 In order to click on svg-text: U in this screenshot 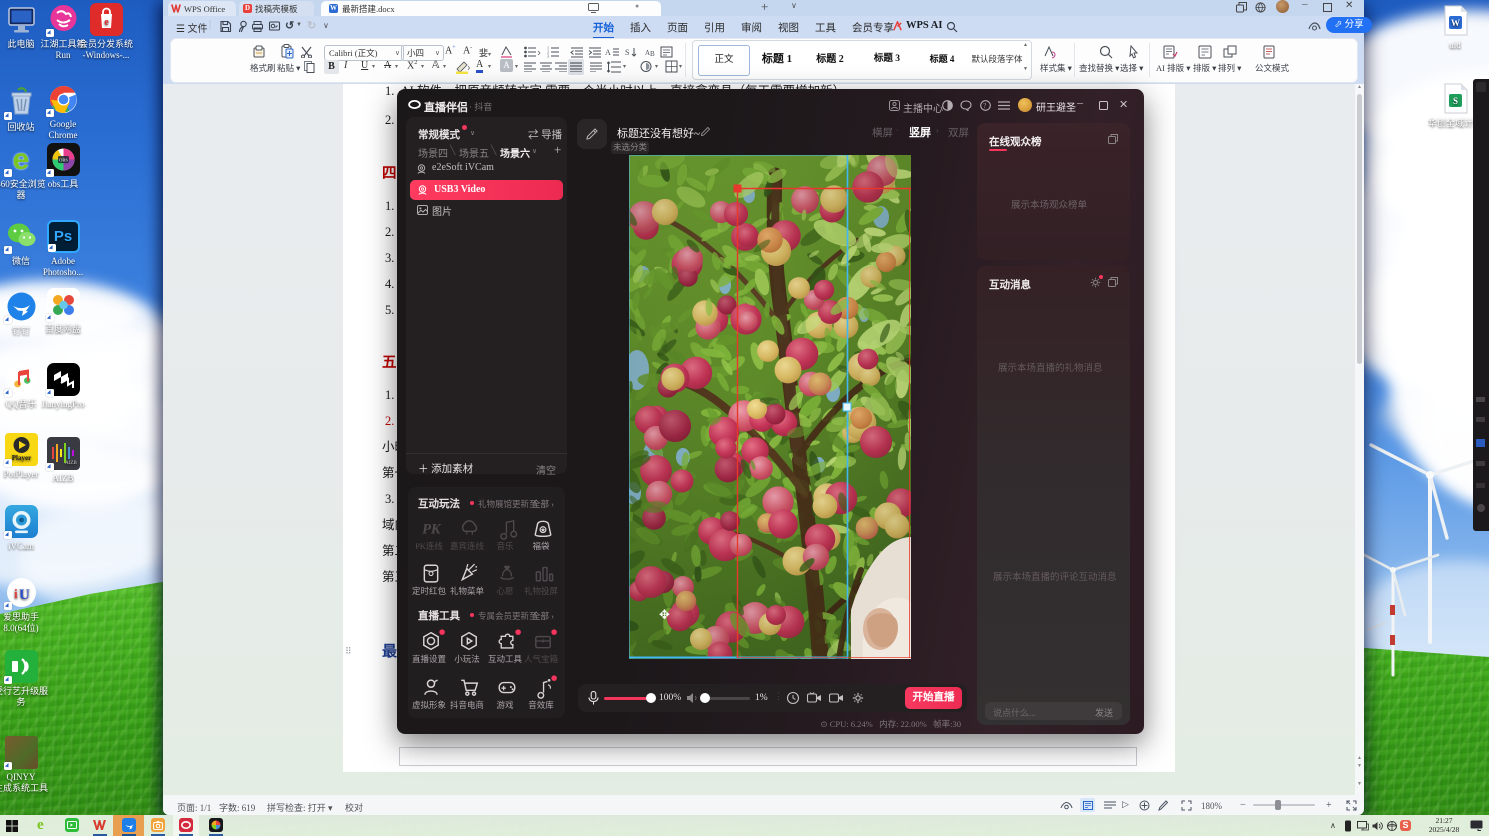, I will do `click(24, 595)`.